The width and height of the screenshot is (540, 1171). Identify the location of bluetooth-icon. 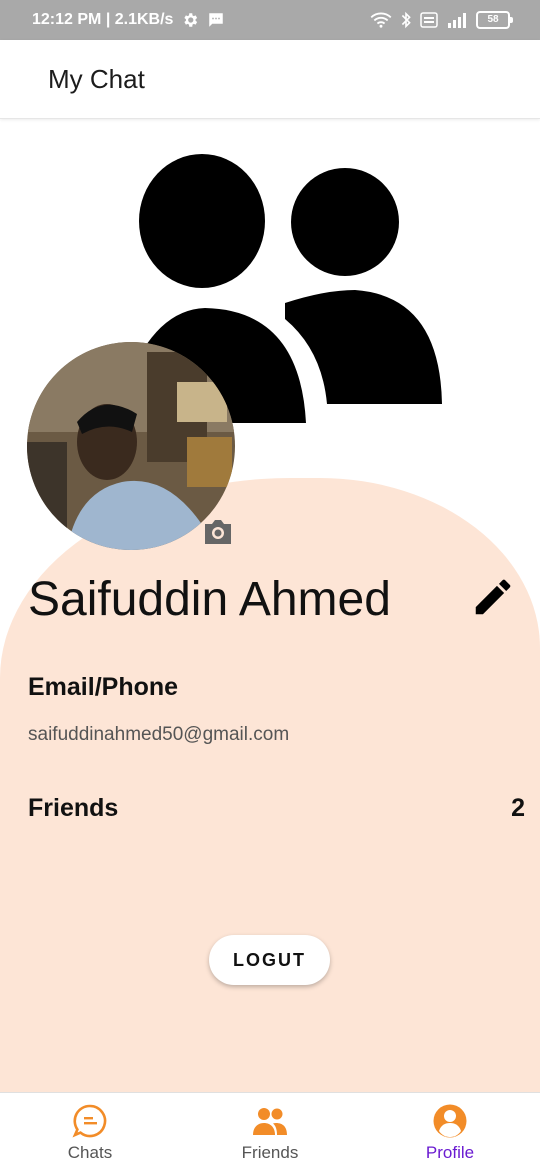
(406, 20).